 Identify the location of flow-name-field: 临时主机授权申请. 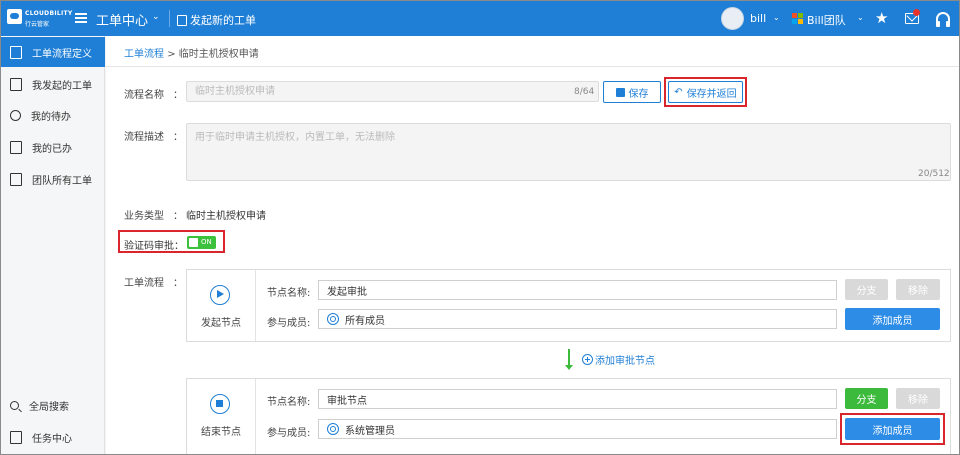
(392, 91).